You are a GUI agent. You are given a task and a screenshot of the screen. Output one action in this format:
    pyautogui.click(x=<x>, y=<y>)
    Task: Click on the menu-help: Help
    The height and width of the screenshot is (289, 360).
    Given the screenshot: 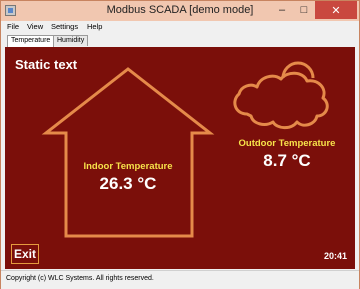 What is the action you would take?
    pyautogui.click(x=94, y=26)
    